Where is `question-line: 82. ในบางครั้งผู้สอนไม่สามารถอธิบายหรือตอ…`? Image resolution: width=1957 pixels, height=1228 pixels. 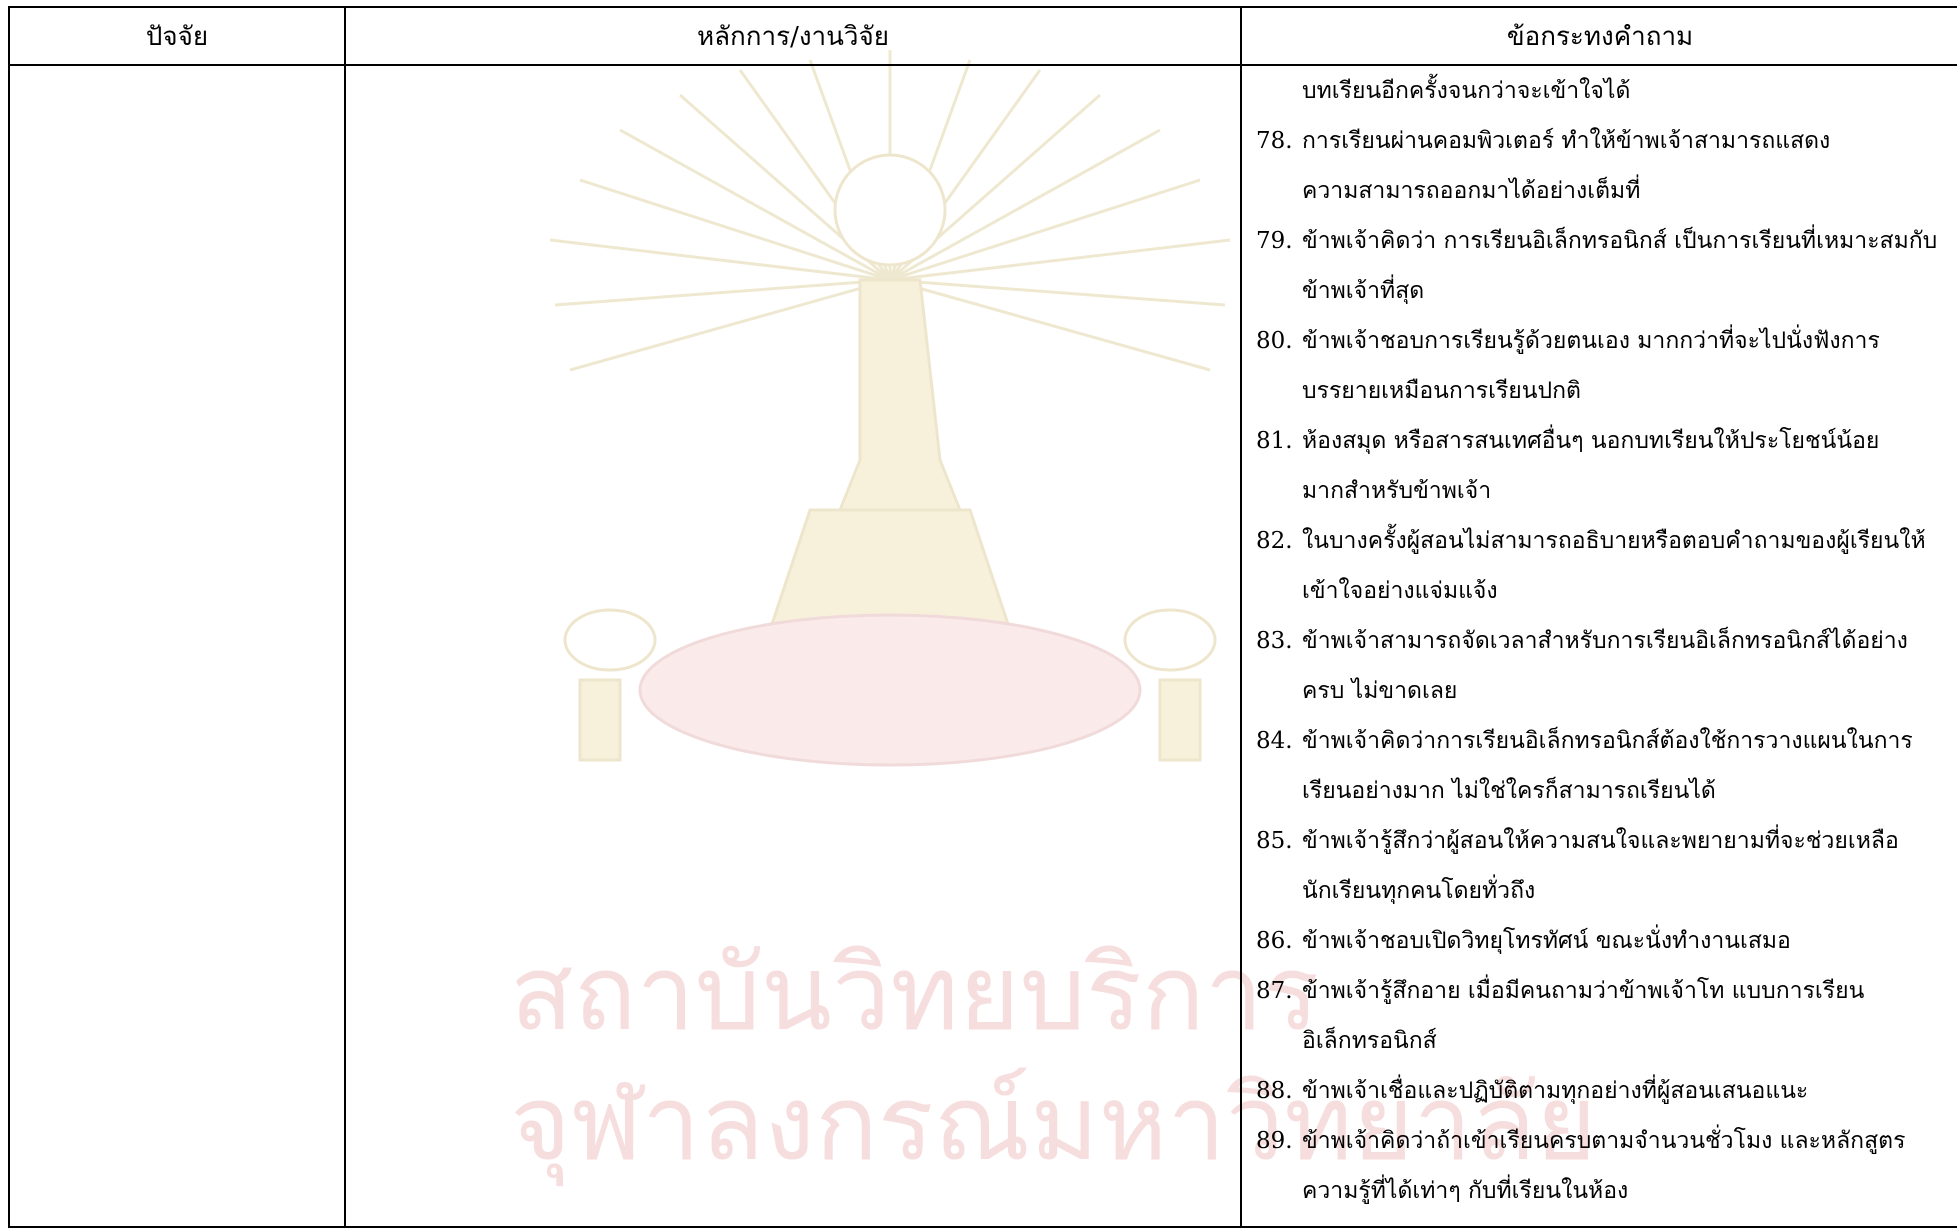
question-line: 82. ในบางครั้งผู้สอนไม่สามารถอธิบายหรือตอ… is located at coordinates (1603, 541).